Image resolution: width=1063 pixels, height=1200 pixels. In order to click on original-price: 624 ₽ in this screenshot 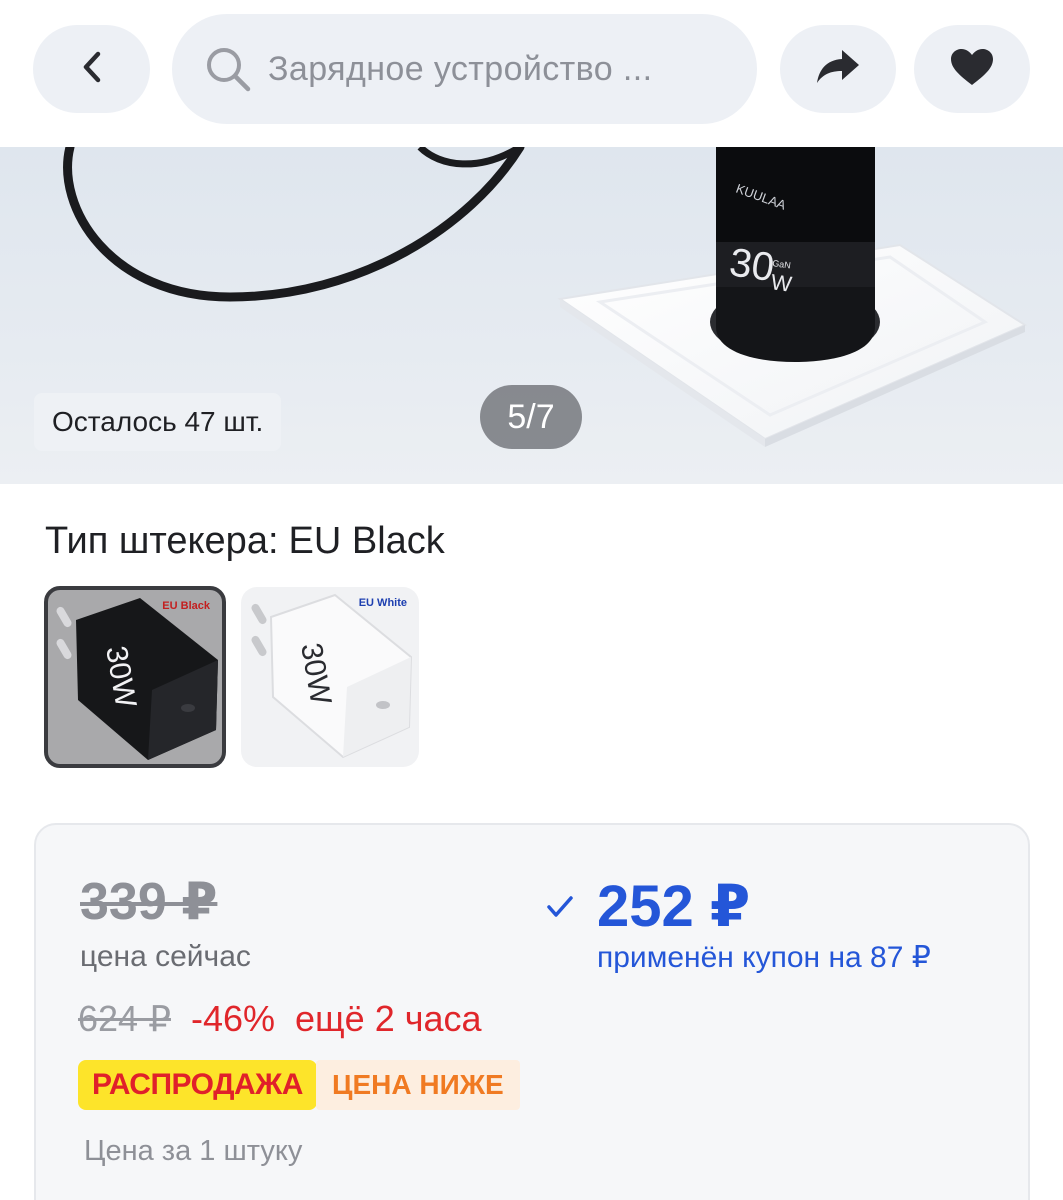, I will do `click(124, 1018)`.